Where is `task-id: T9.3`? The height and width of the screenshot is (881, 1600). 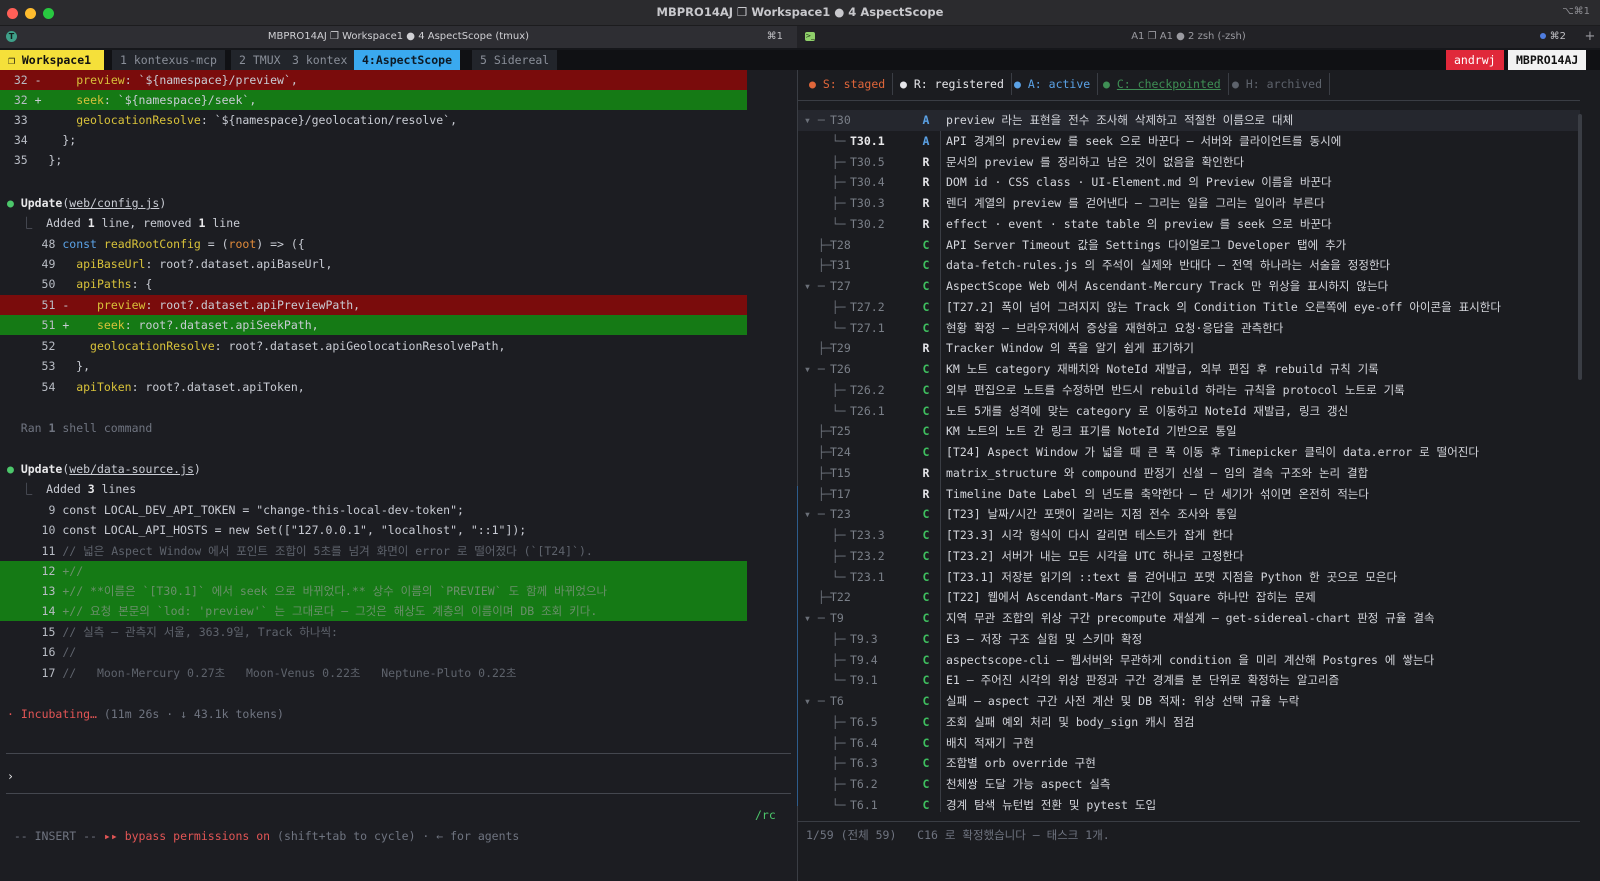
task-id: T9.3 is located at coordinates (864, 638).